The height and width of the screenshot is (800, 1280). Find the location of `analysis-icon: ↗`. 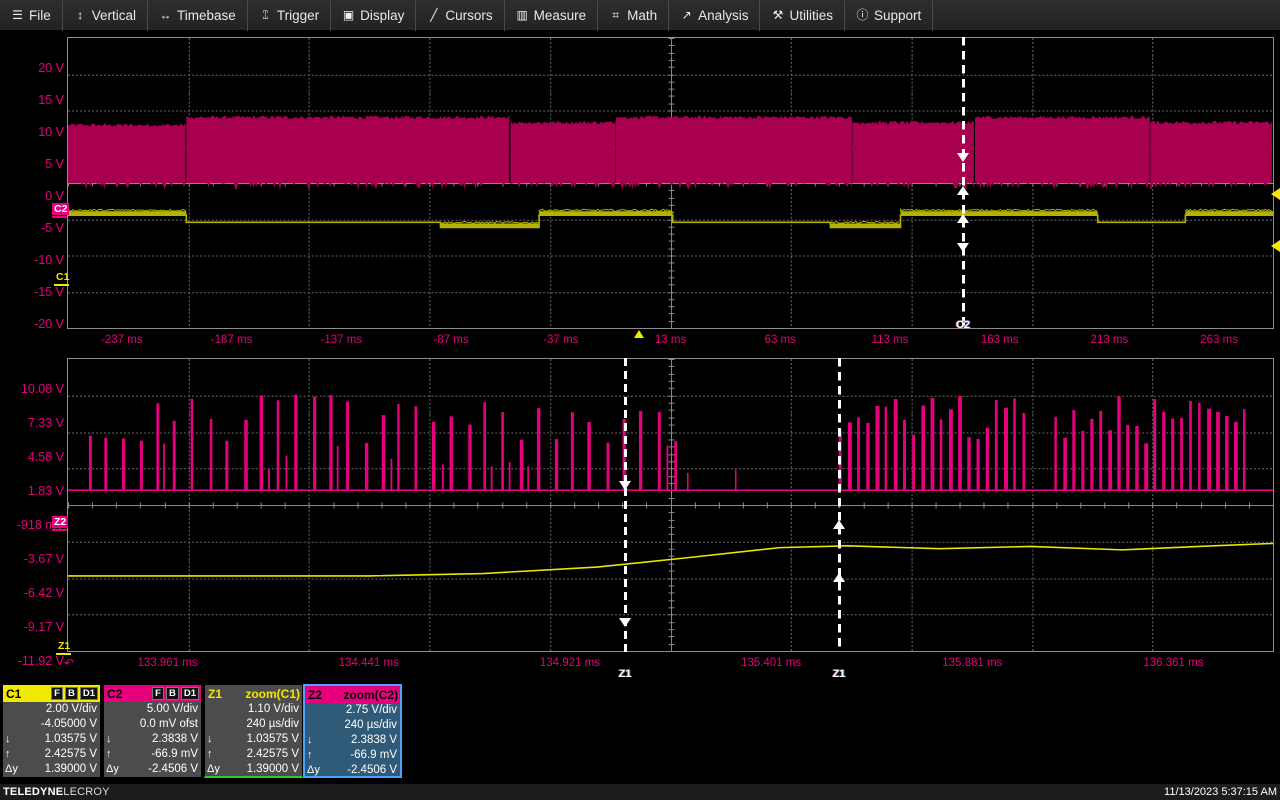

analysis-icon: ↗ is located at coordinates (686, 15).